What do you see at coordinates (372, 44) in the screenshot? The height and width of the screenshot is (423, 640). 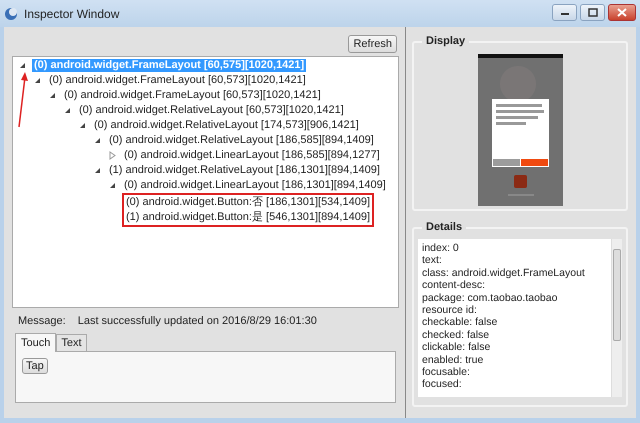 I see `refresh-button: Refresh` at bounding box center [372, 44].